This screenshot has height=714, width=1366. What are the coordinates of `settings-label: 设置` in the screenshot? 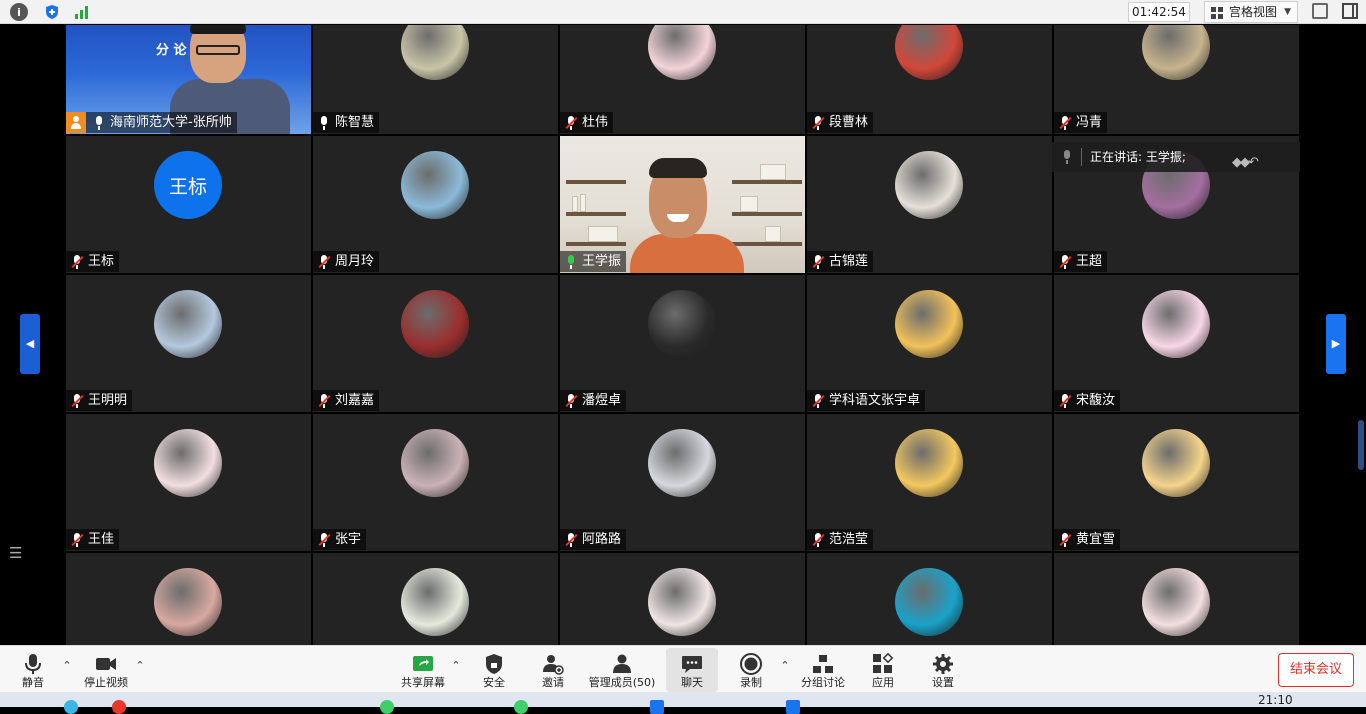 It's located at (943, 682).